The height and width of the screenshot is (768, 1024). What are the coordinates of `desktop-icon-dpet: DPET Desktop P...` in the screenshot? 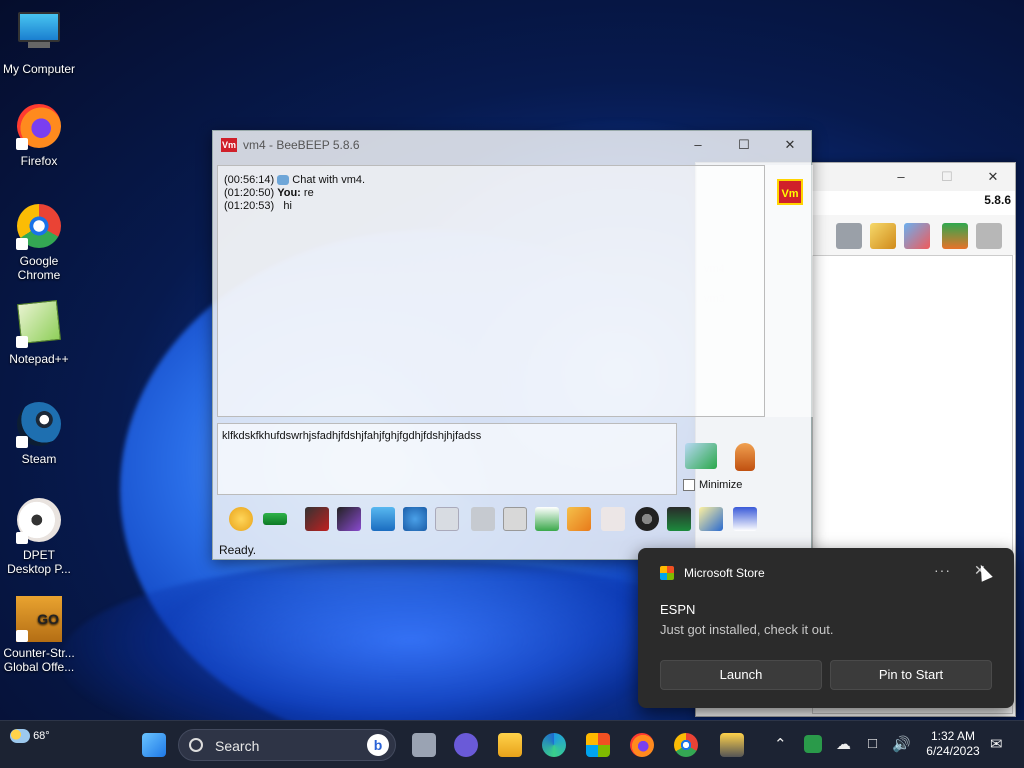 It's located at (39, 537).